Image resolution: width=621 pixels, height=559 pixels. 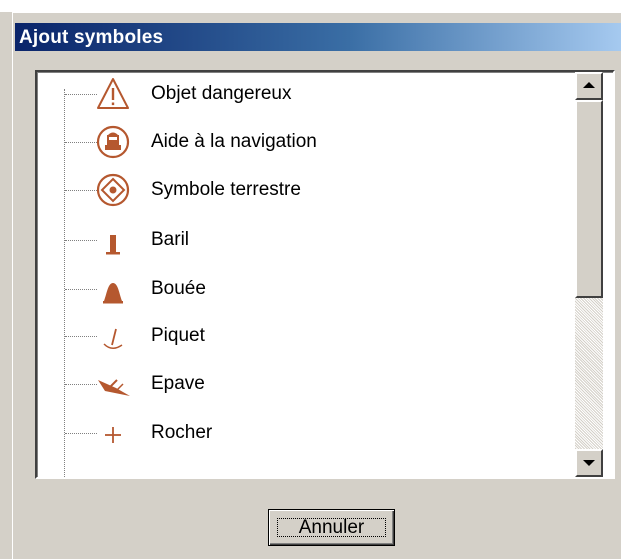 I want to click on stake-icon, so click(x=113, y=338).